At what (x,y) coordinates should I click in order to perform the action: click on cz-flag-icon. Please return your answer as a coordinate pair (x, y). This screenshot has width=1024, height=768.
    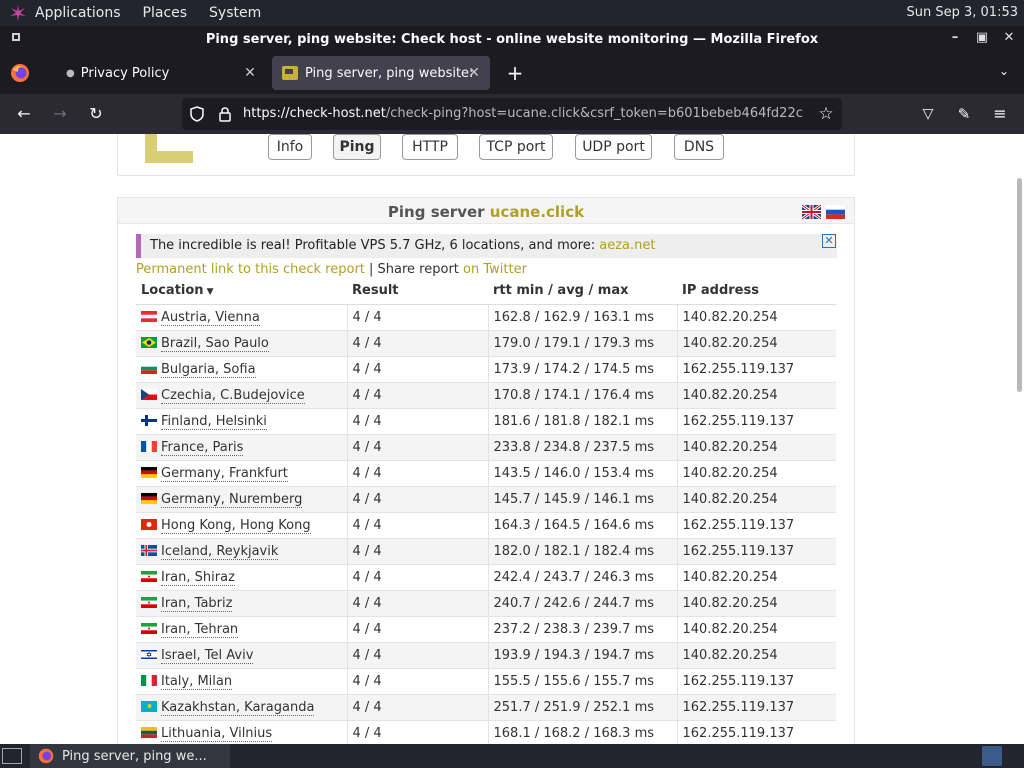
    Looking at the image, I should click on (149, 394).